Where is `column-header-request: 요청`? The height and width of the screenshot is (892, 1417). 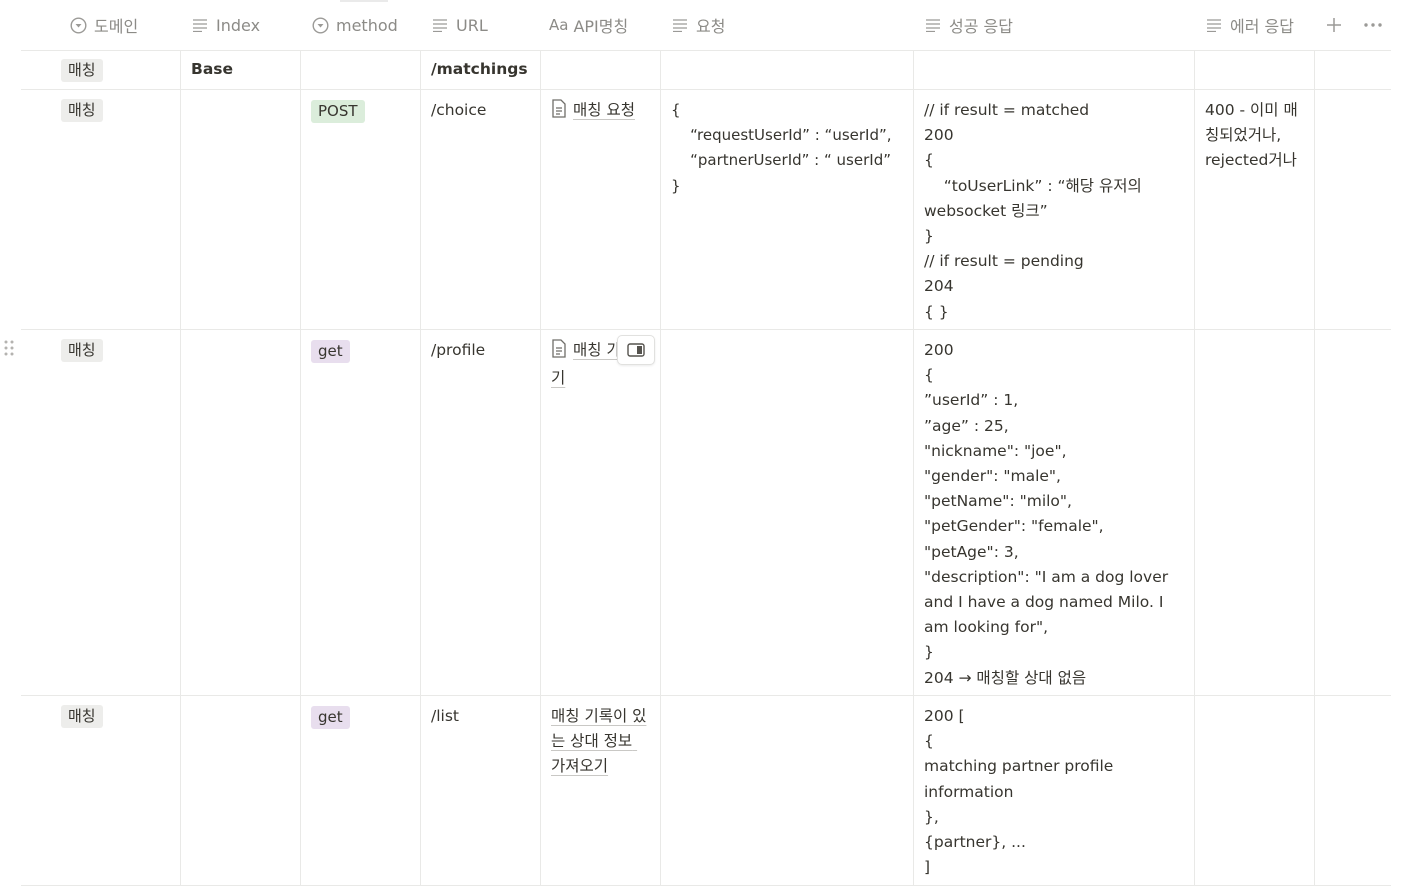
column-header-request: 요청 is located at coordinates (698, 25).